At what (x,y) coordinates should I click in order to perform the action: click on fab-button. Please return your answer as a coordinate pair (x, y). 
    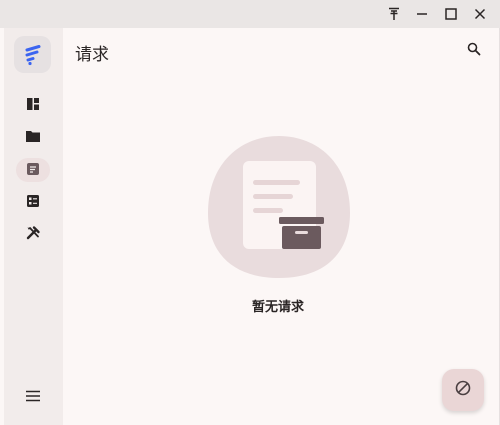
    Looking at the image, I should click on (463, 390).